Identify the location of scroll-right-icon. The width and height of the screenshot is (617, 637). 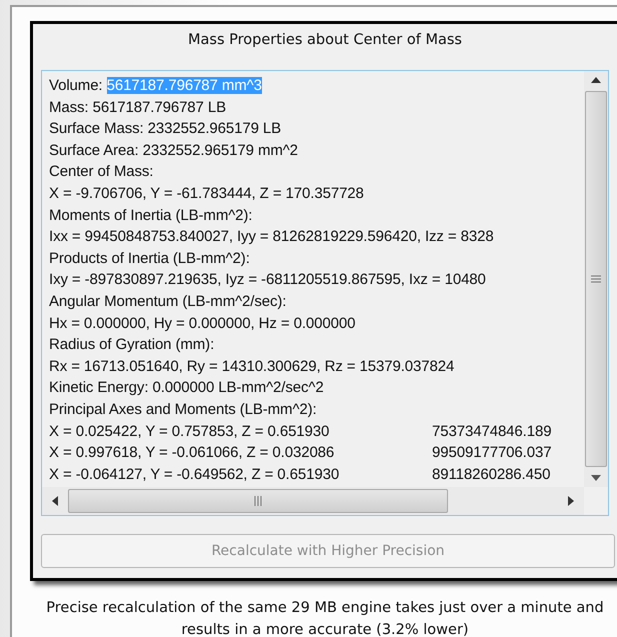
(571, 501).